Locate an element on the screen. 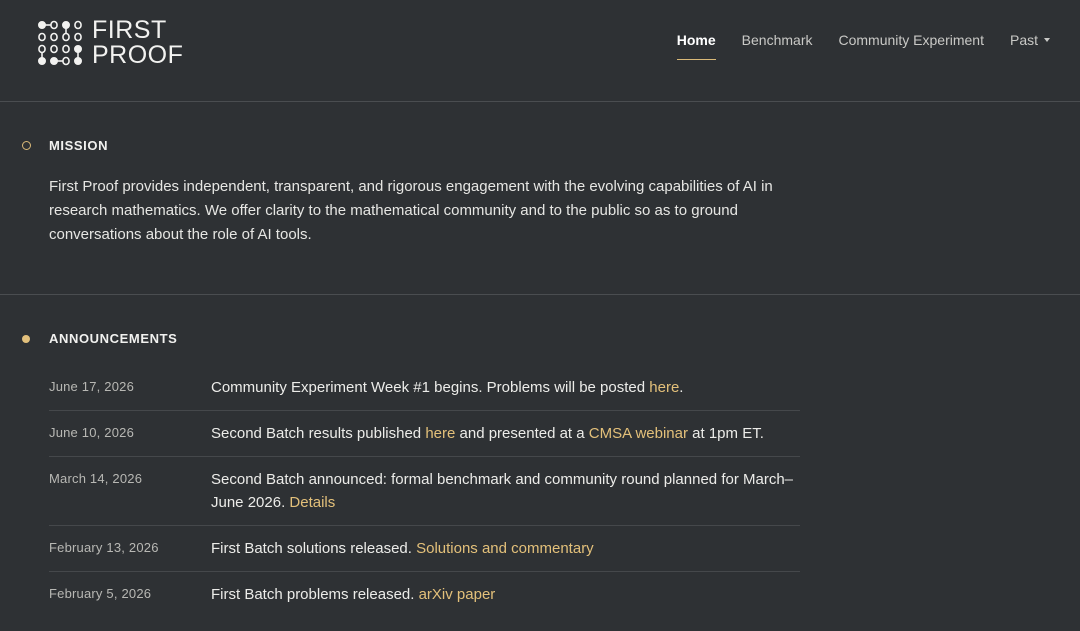 This screenshot has height=631, width=1080. cmsa-webinar-link: CMSA webinar is located at coordinates (638, 433).